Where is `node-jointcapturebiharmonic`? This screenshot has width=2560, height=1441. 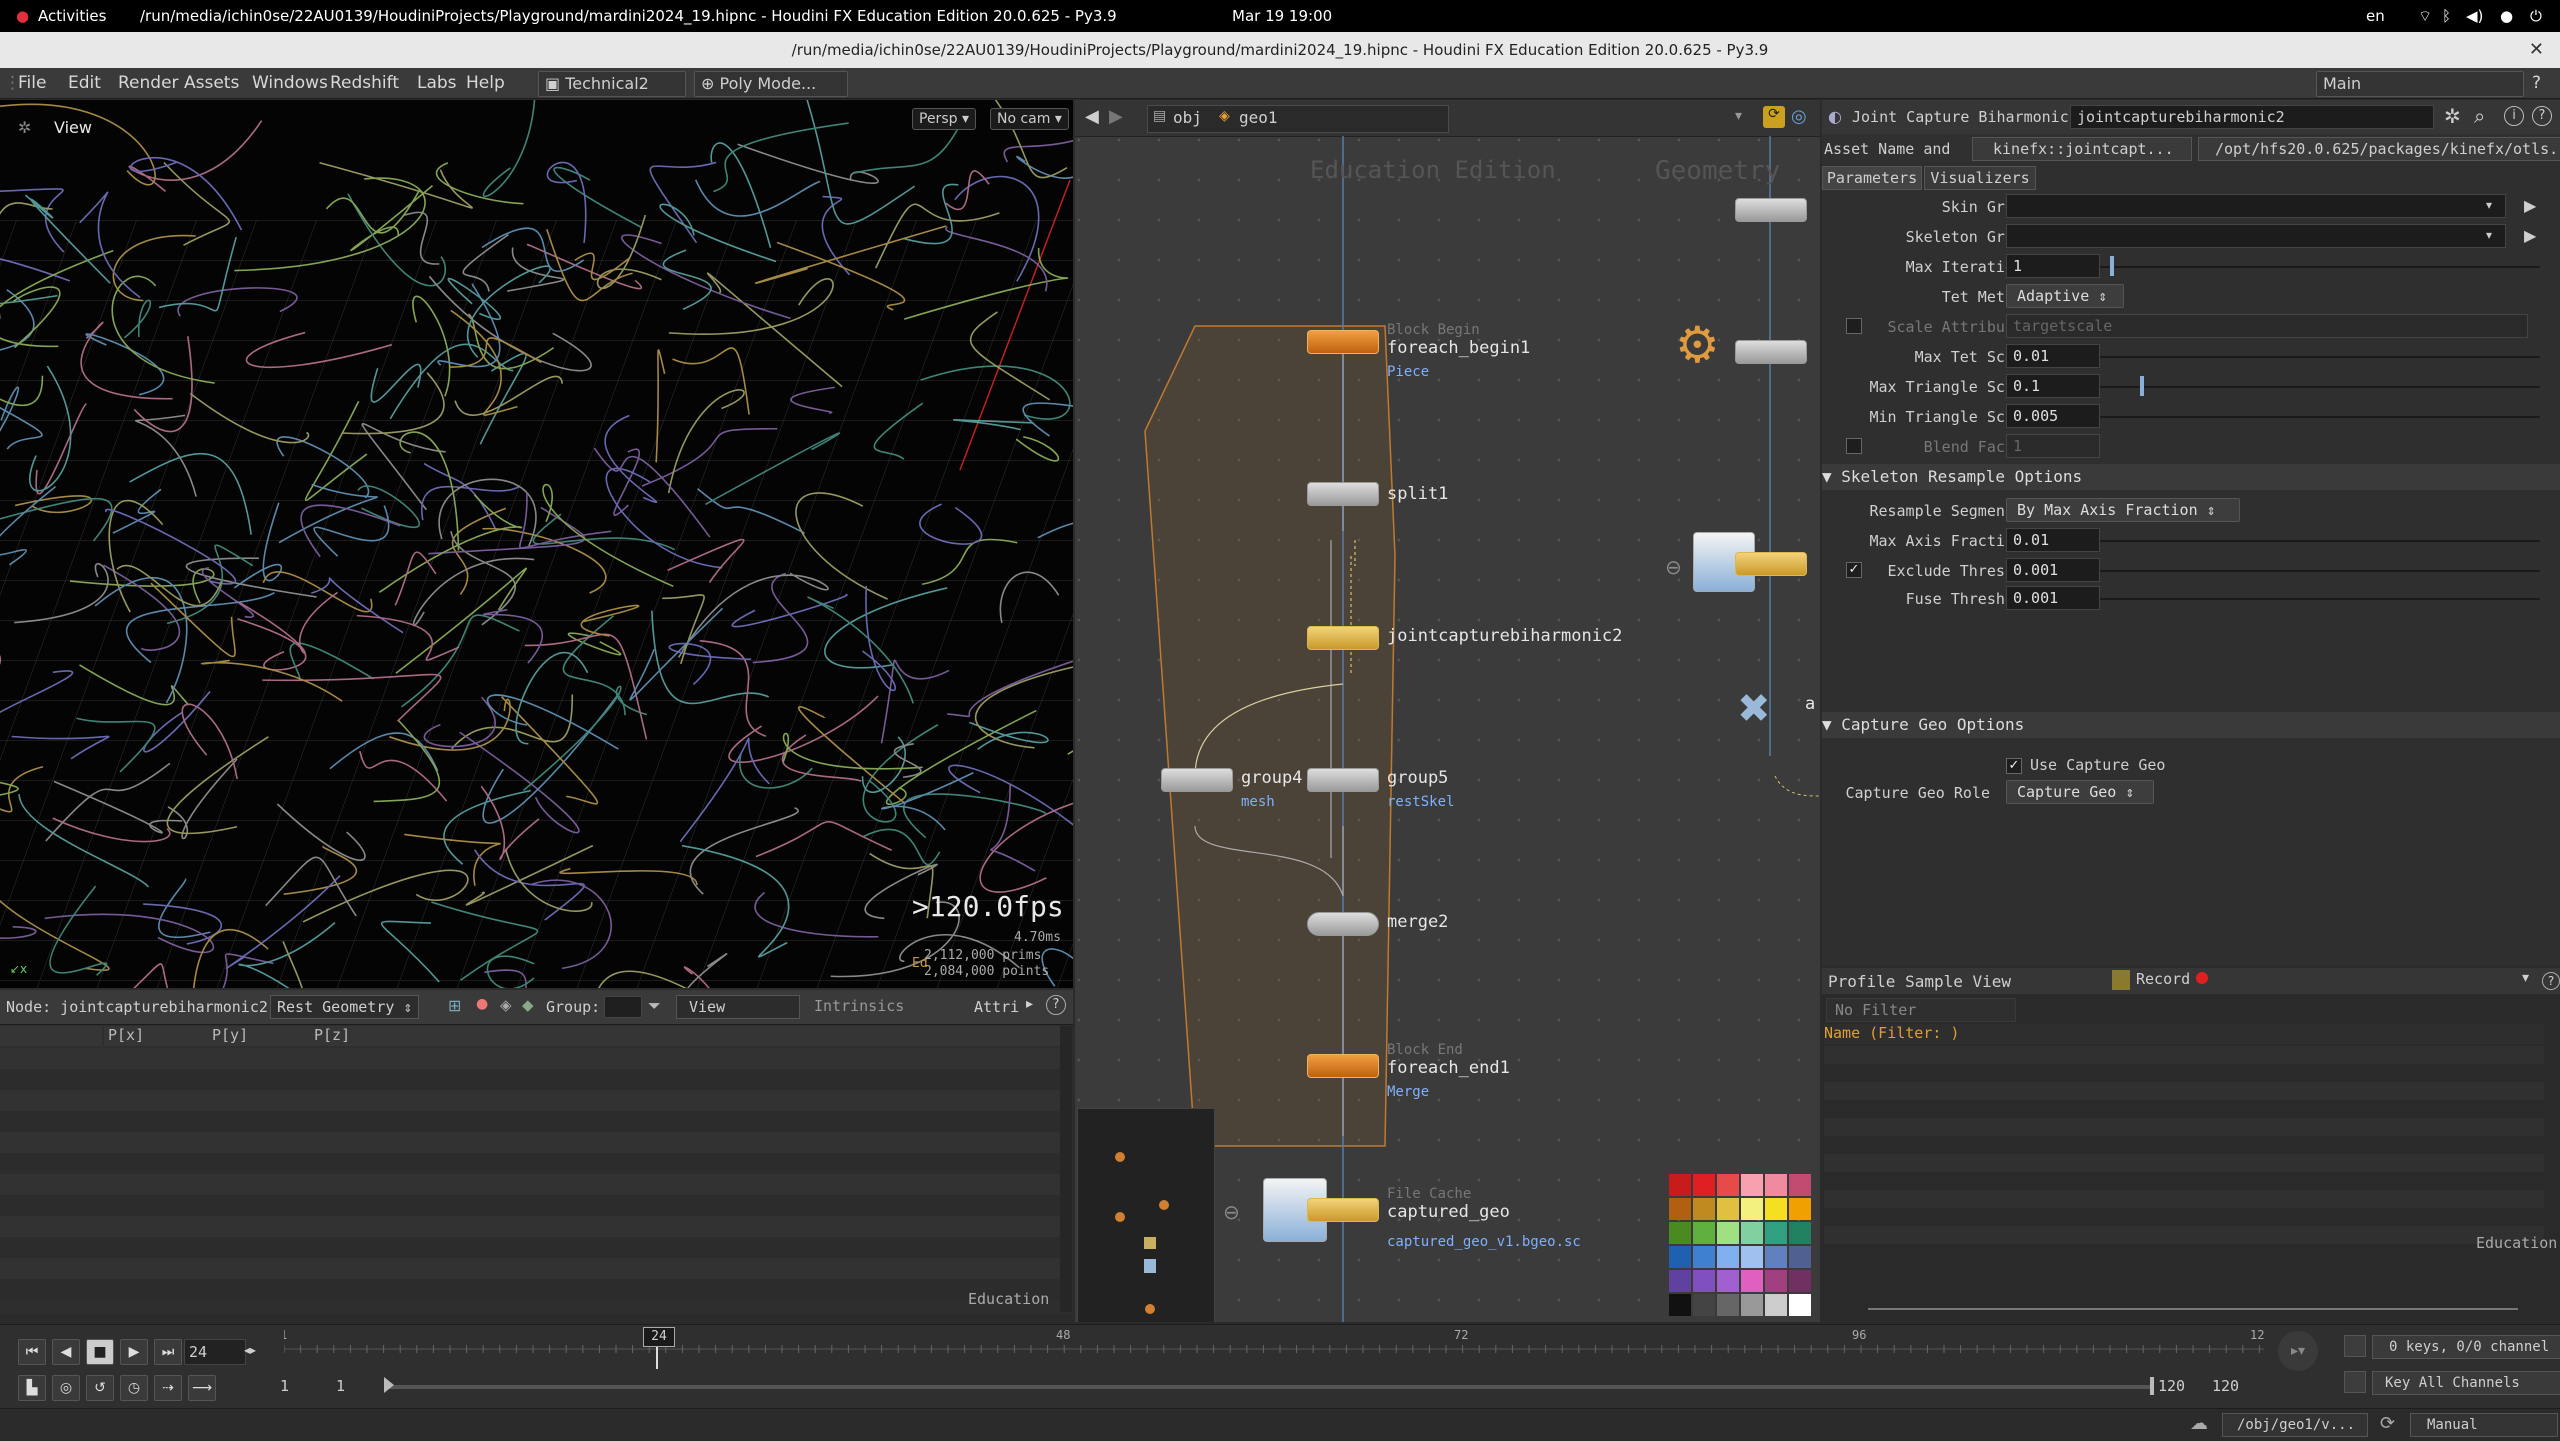 node-jointcapturebiharmonic is located at coordinates (1343, 638).